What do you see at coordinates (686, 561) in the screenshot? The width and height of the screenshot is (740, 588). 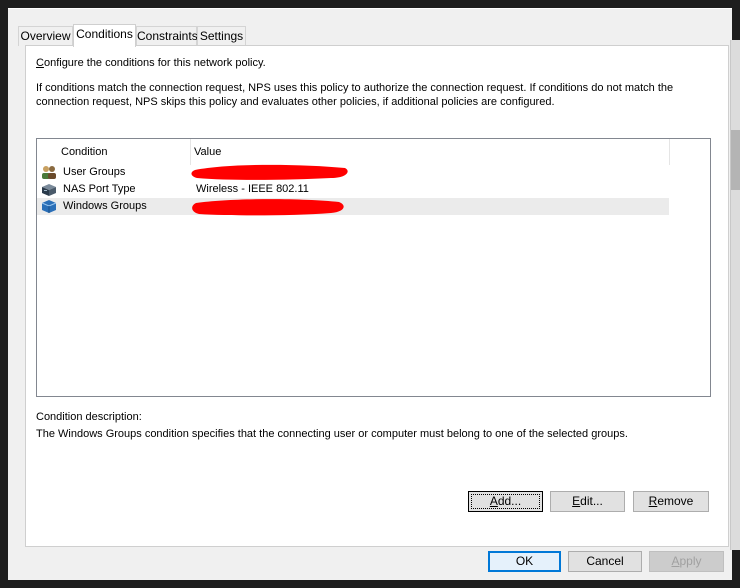 I see `apply-button: Apply` at bounding box center [686, 561].